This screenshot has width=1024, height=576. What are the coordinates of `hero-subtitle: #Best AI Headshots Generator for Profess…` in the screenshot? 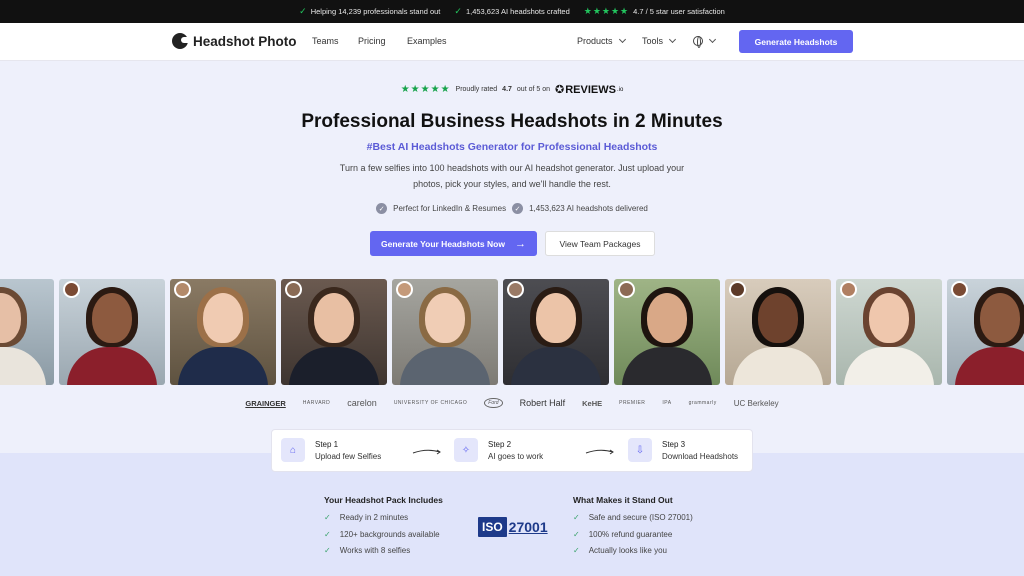 It's located at (512, 147).